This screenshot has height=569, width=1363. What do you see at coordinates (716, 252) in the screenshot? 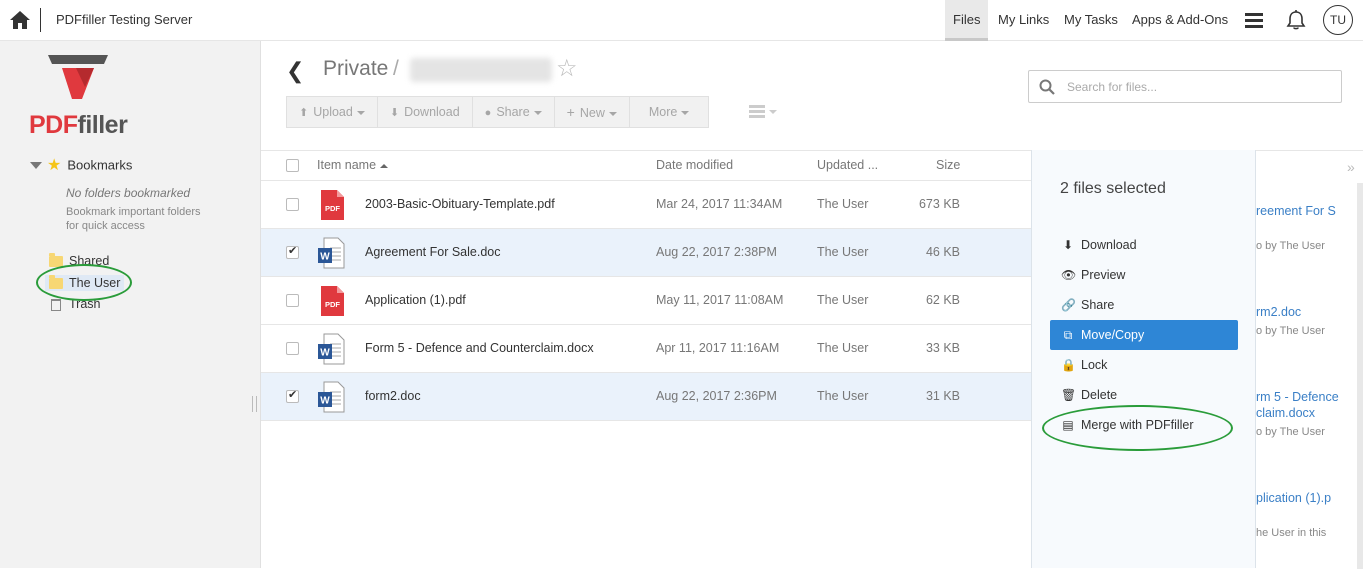
I see `date-modified: Aug 22, 2017 2:38PM` at bounding box center [716, 252].